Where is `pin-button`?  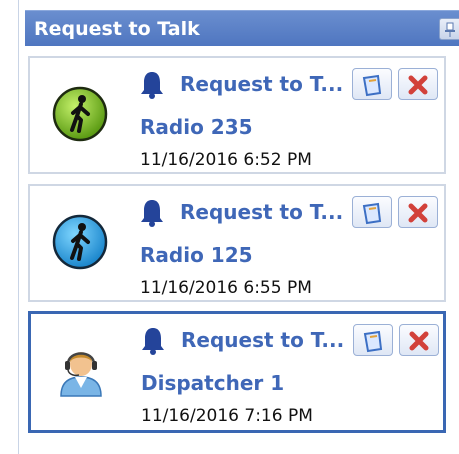 pin-button is located at coordinates (449, 29).